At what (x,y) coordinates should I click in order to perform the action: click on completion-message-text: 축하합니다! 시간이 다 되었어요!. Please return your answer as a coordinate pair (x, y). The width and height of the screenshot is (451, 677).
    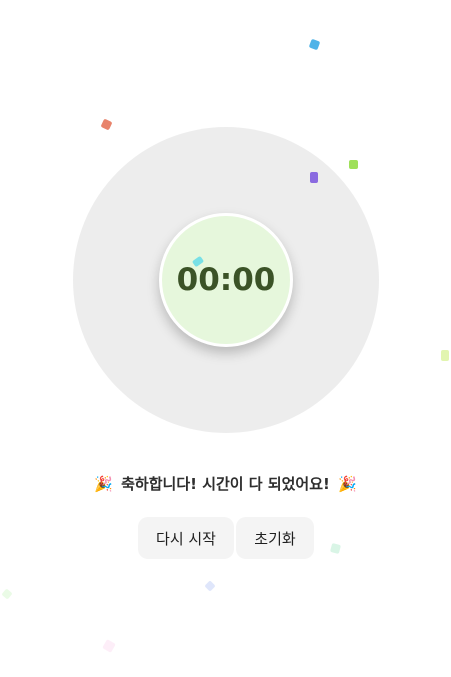
    Looking at the image, I should click on (225, 484).